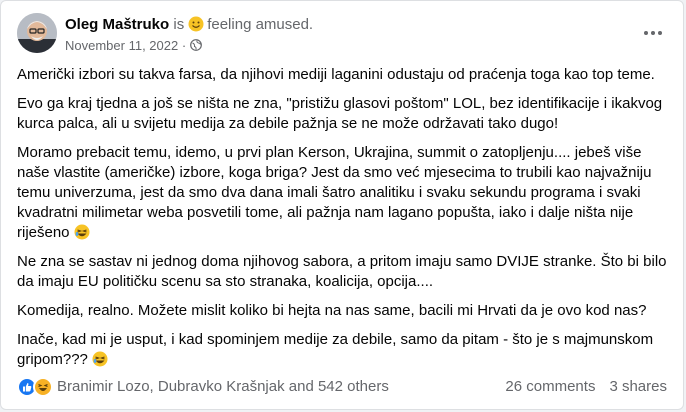 This screenshot has height=412, width=686. Describe the element at coordinates (43, 387) in the screenshot. I see `haha-reaction-icon` at that location.